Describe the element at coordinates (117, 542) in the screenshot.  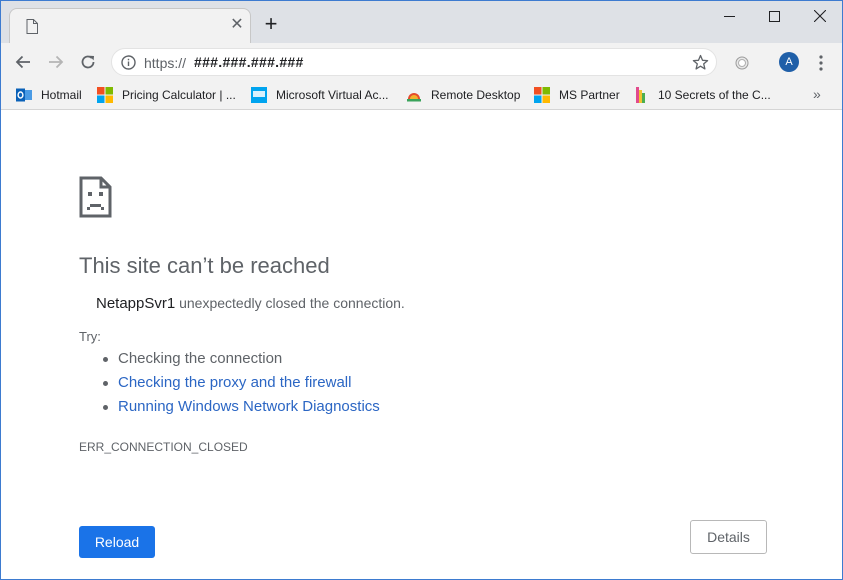
I see `reload-button: Reload` at that location.